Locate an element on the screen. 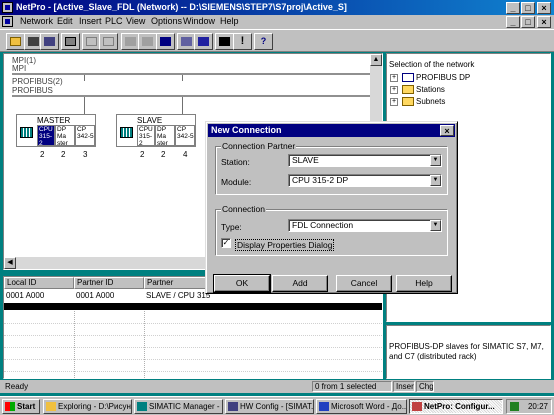 The width and height of the screenshot is (554, 415). tree-label: Stations is located at coordinates (430, 89).